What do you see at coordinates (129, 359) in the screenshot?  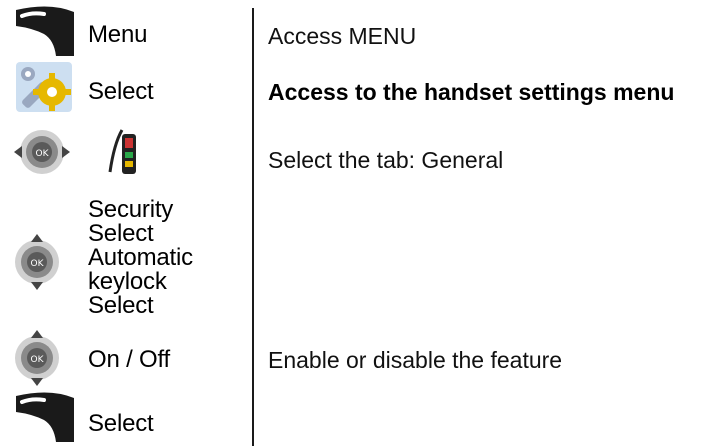 I see `step-5-label: On / Off` at bounding box center [129, 359].